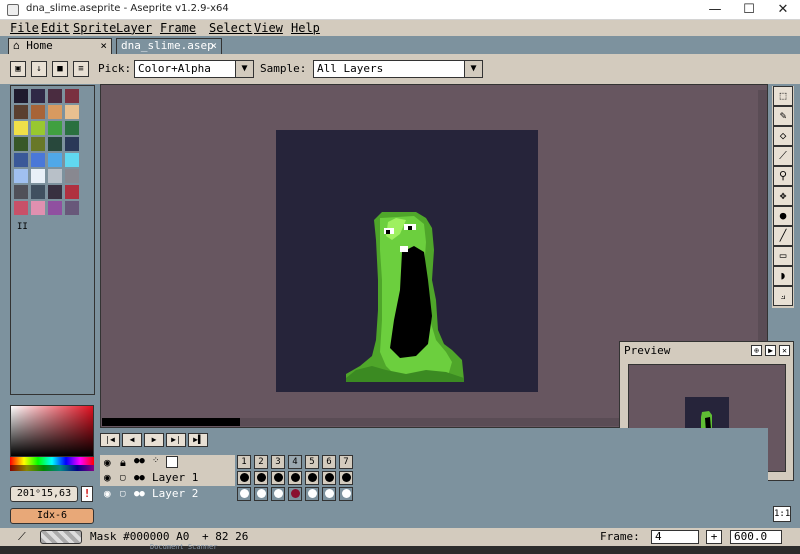  Describe the element at coordinates (198, 440) in the screenshot. I see `last-frame-icon: ▶▌` at that location.